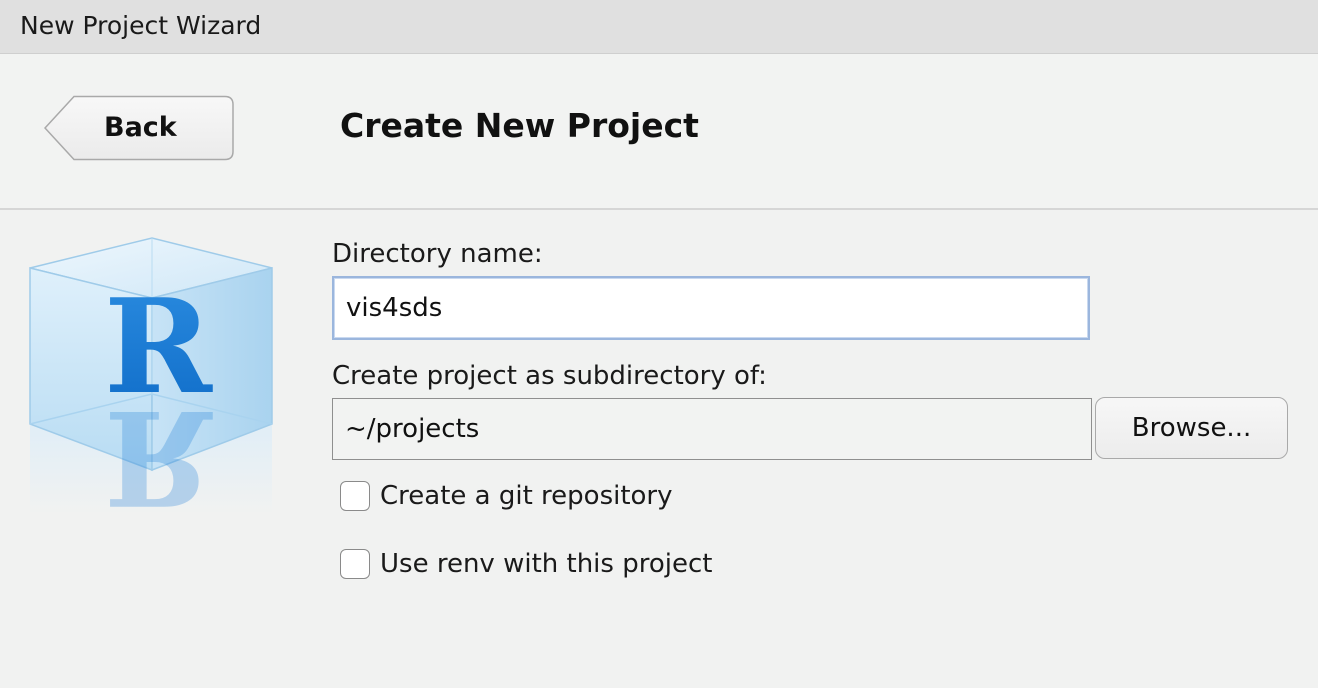 The width and height of the screenshot is (1318, 688). I want to click on window-title: New Project Wizard, so click(141, 25).